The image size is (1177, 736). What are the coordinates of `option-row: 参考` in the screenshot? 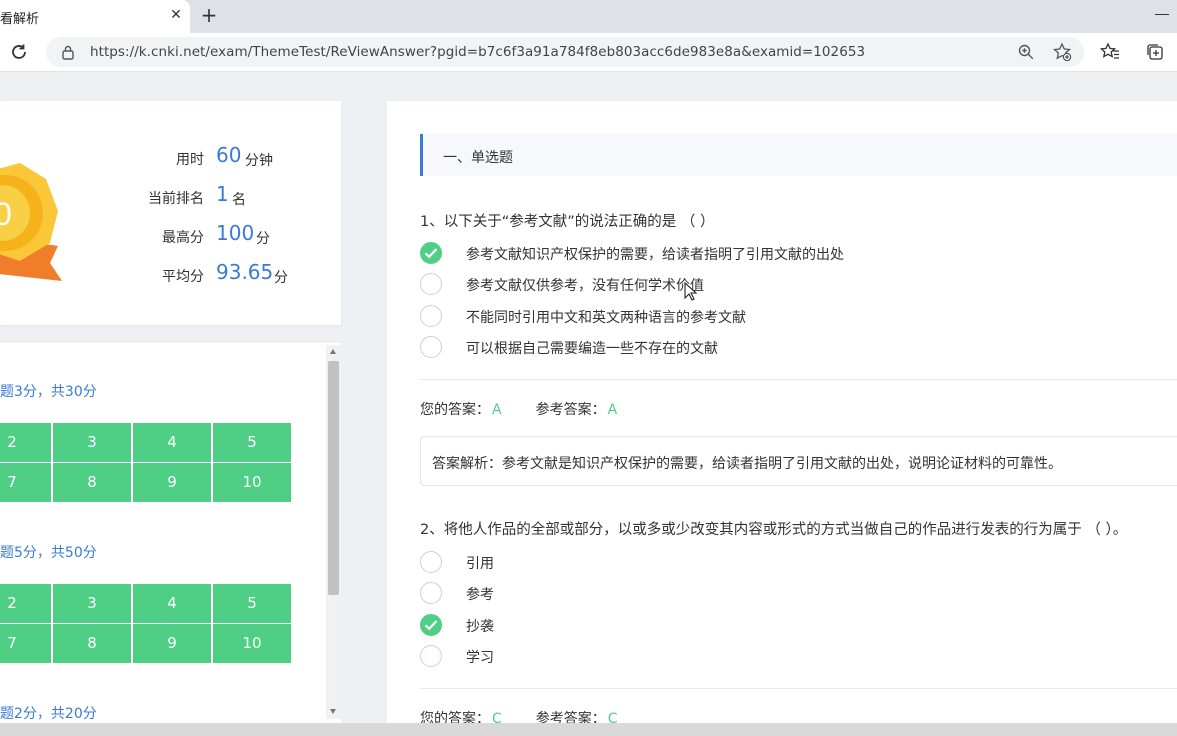 It's located at (790, 595).